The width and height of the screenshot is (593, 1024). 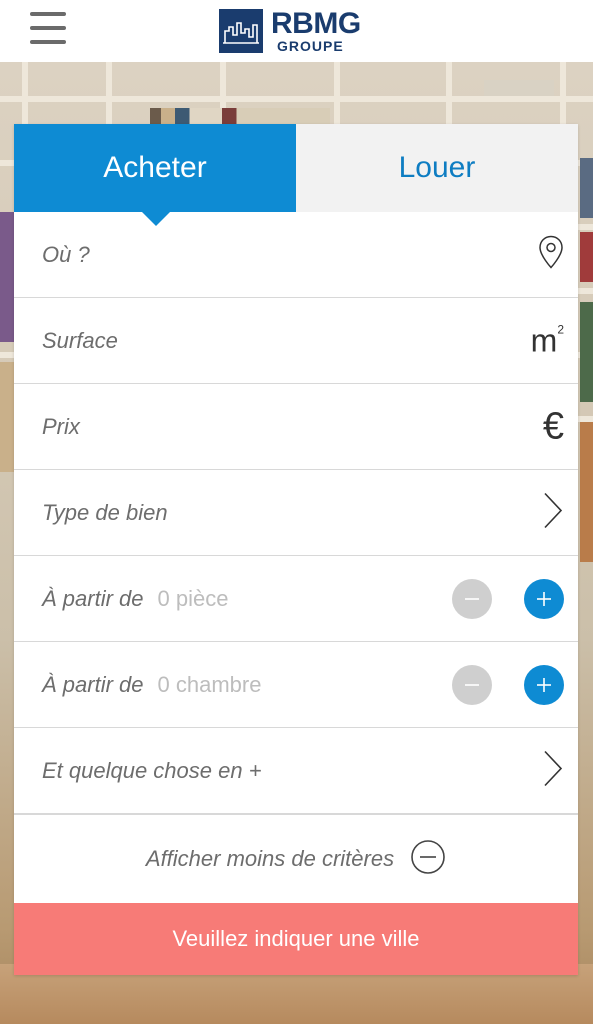 What do you see at coordinates (193, 598) in the screenshot?
I see `rooms-value: 0 pièce` at bounding box center [193, 598].